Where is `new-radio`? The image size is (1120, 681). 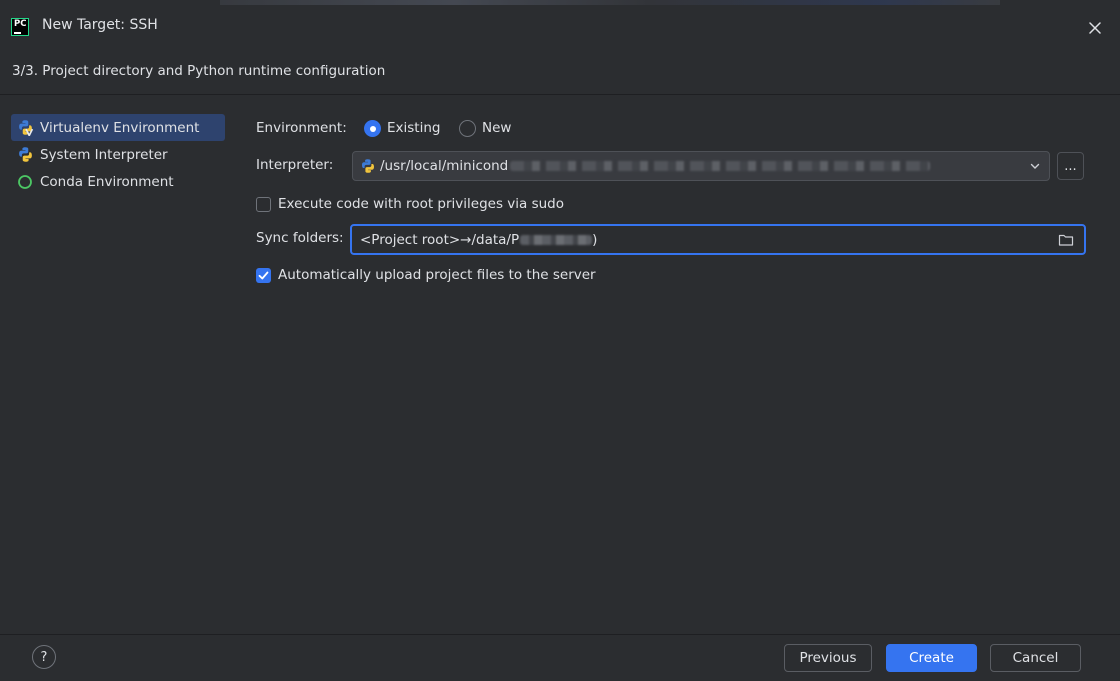 new-radio is located at coordinates (467, 128).